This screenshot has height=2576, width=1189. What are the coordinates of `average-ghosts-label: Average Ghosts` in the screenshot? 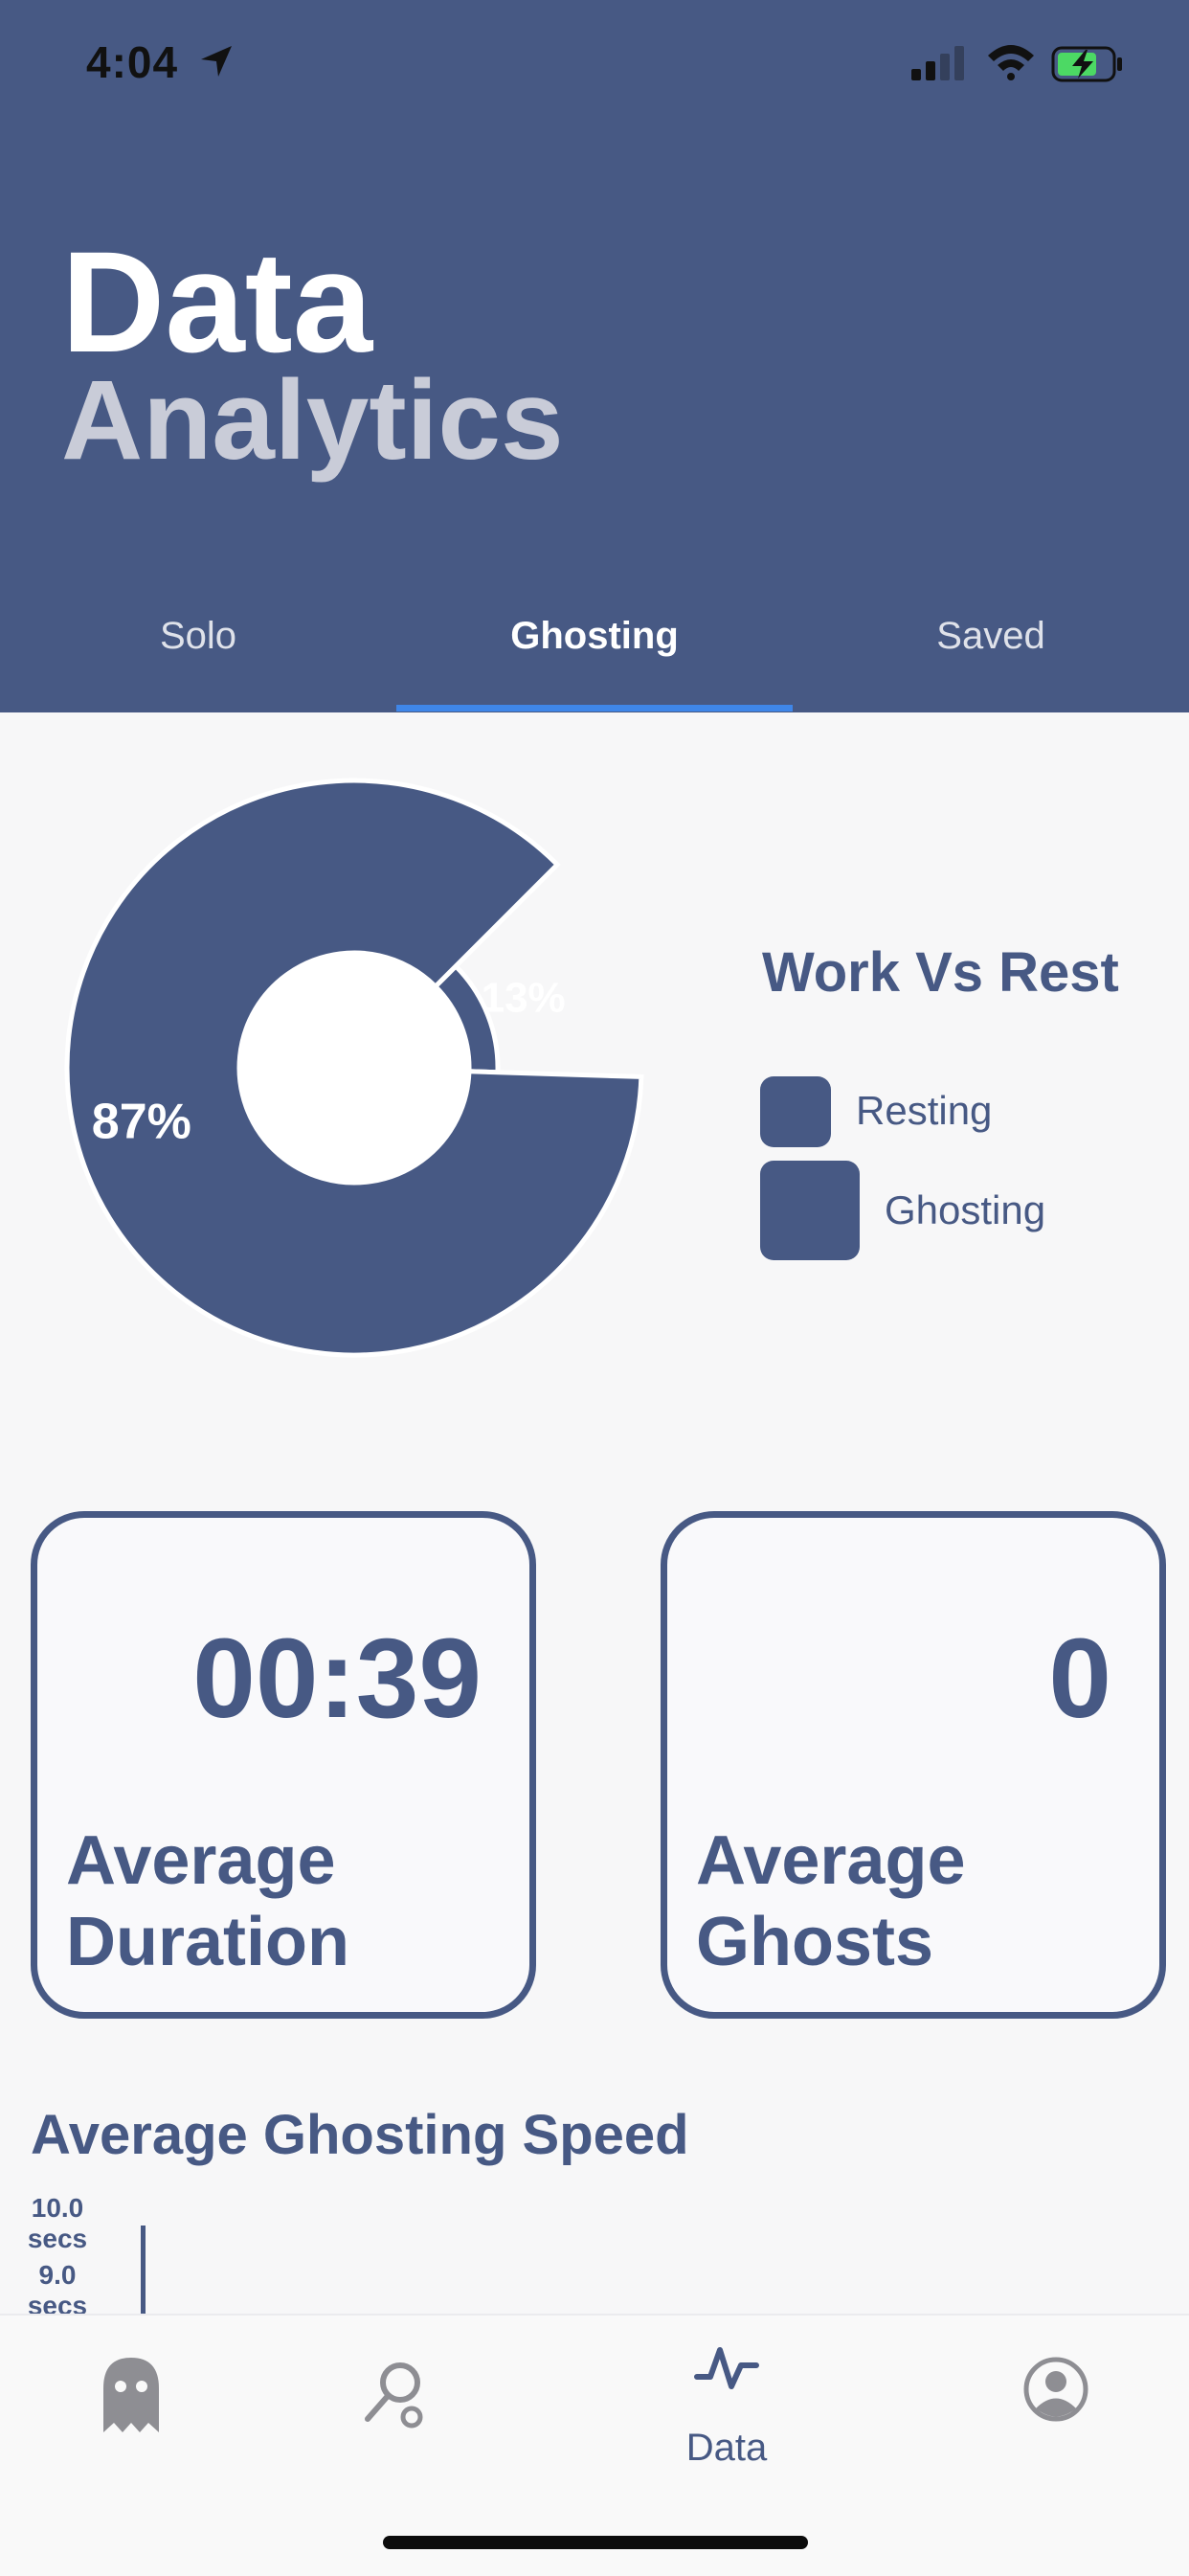 It's located at (831, 1901).